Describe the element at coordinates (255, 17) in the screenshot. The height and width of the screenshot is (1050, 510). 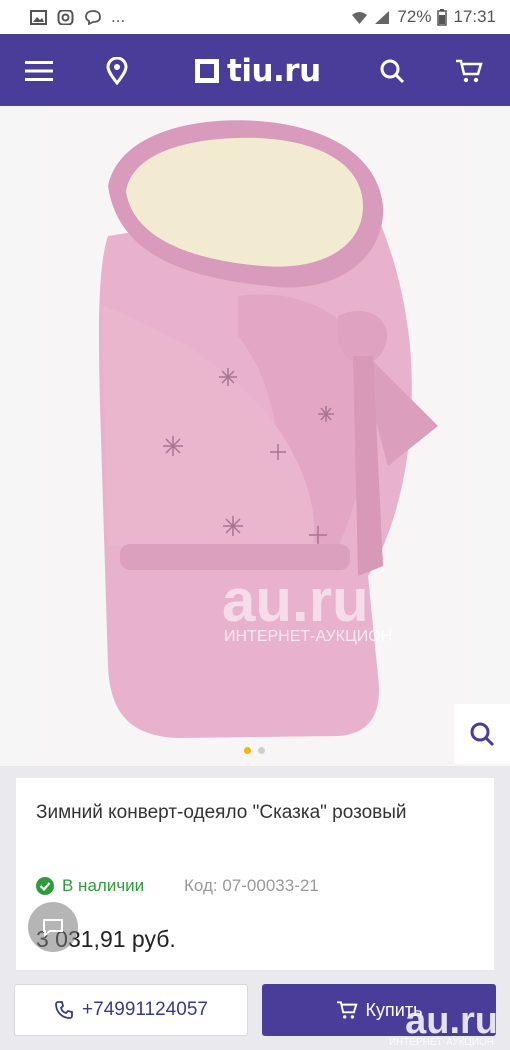
I see `status-bar: ... 72% 17:31` at that location.